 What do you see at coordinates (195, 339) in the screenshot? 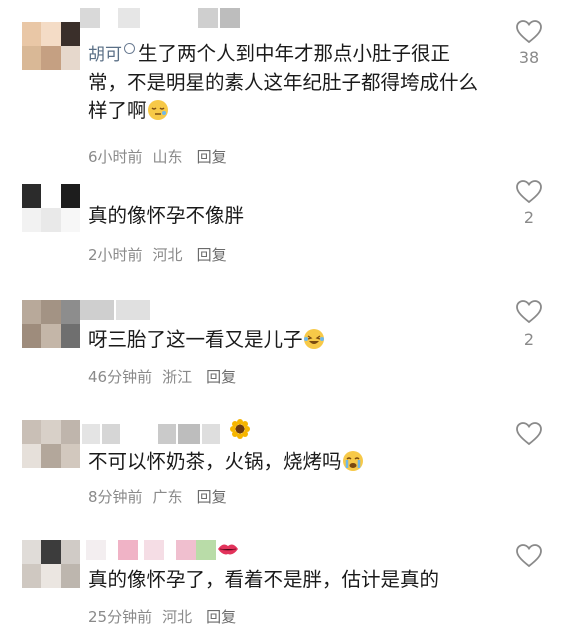
I see `comment-body: 呀三胎了这一看又是儿子` at bounding box center [195, 339].